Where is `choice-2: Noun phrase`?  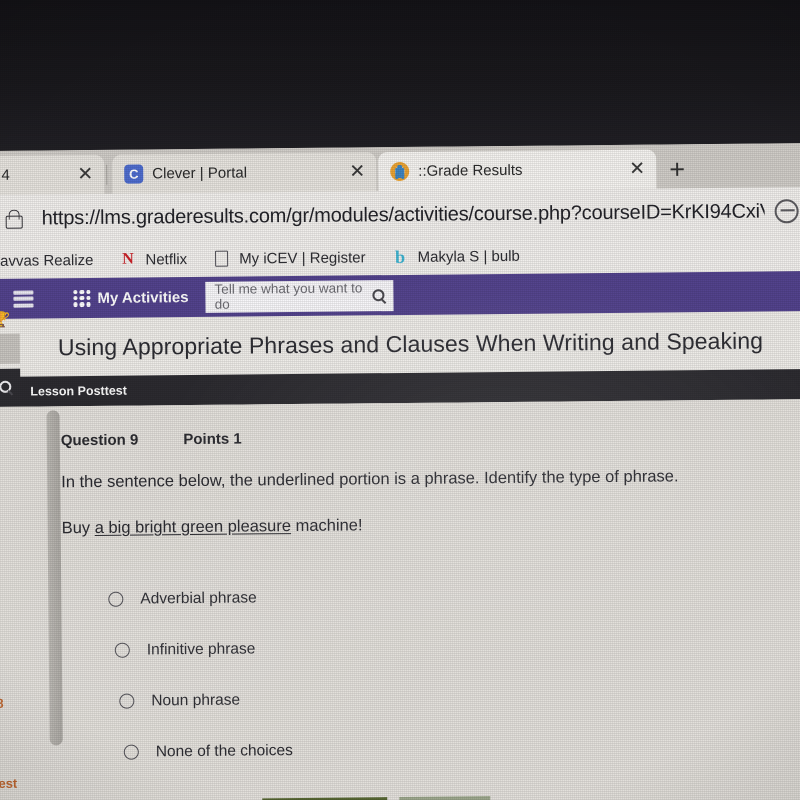
choice-2: Noun phrase is located at coordinates (454, 698).